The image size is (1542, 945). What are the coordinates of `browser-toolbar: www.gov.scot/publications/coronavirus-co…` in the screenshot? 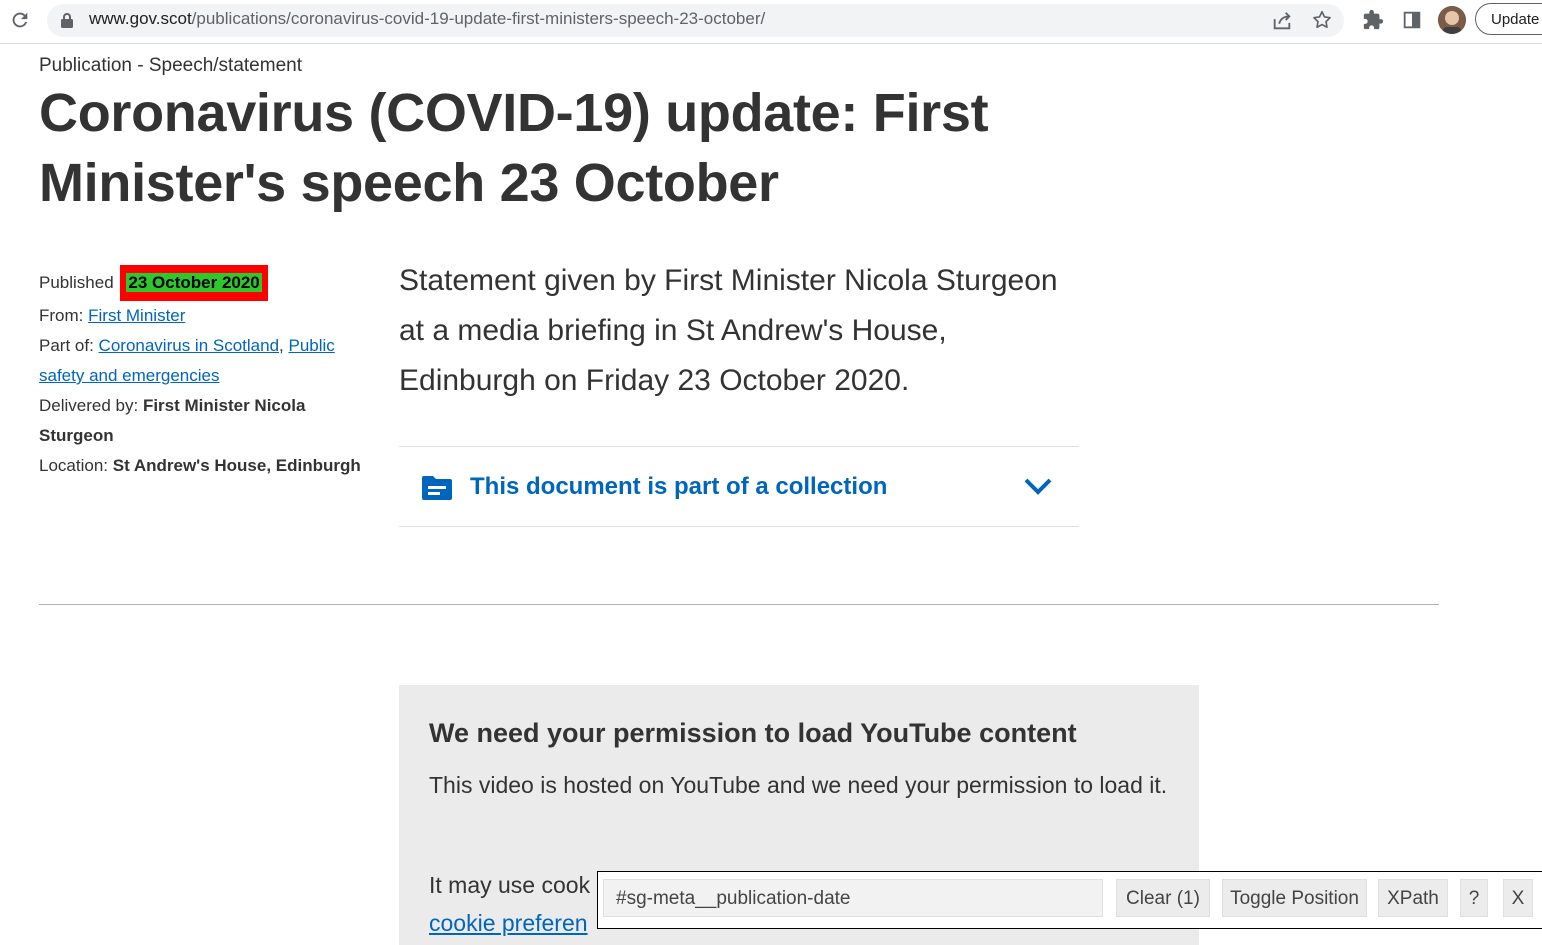 It's located at (771, 22).